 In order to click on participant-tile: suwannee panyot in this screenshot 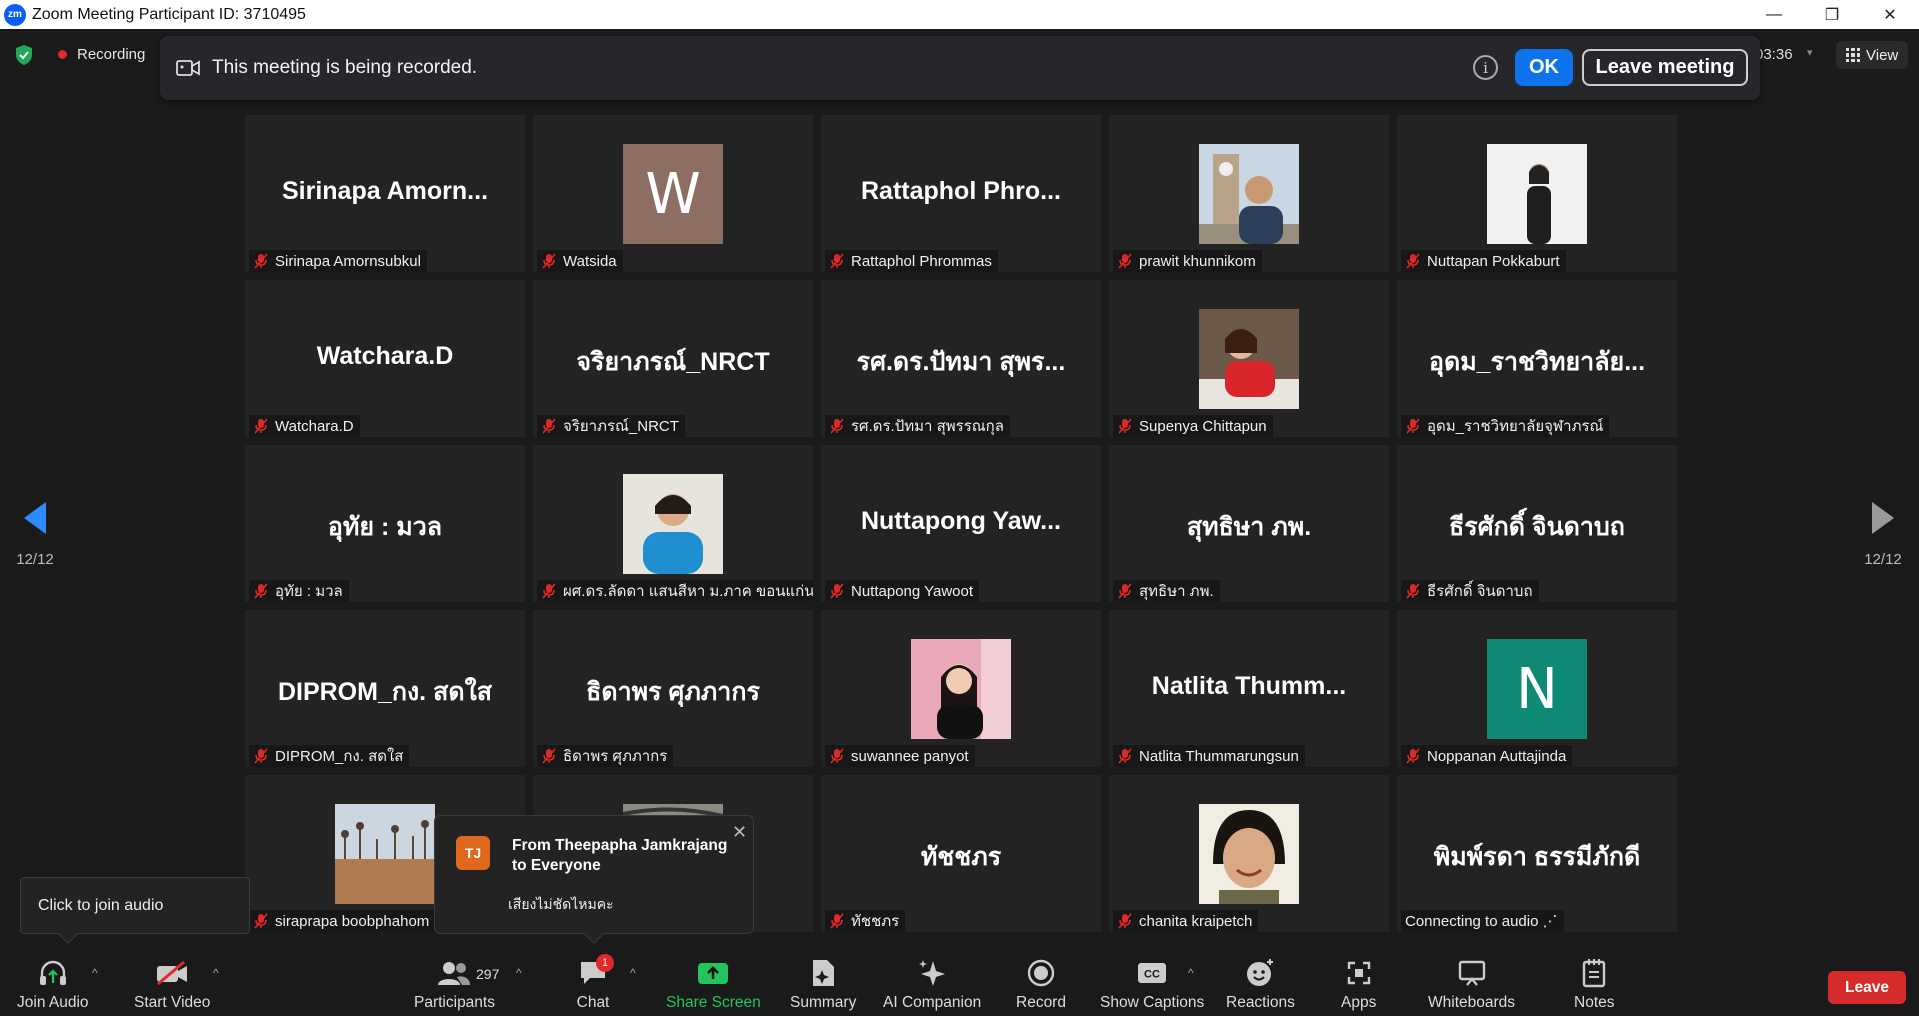, I will do `click(961, 688)`.